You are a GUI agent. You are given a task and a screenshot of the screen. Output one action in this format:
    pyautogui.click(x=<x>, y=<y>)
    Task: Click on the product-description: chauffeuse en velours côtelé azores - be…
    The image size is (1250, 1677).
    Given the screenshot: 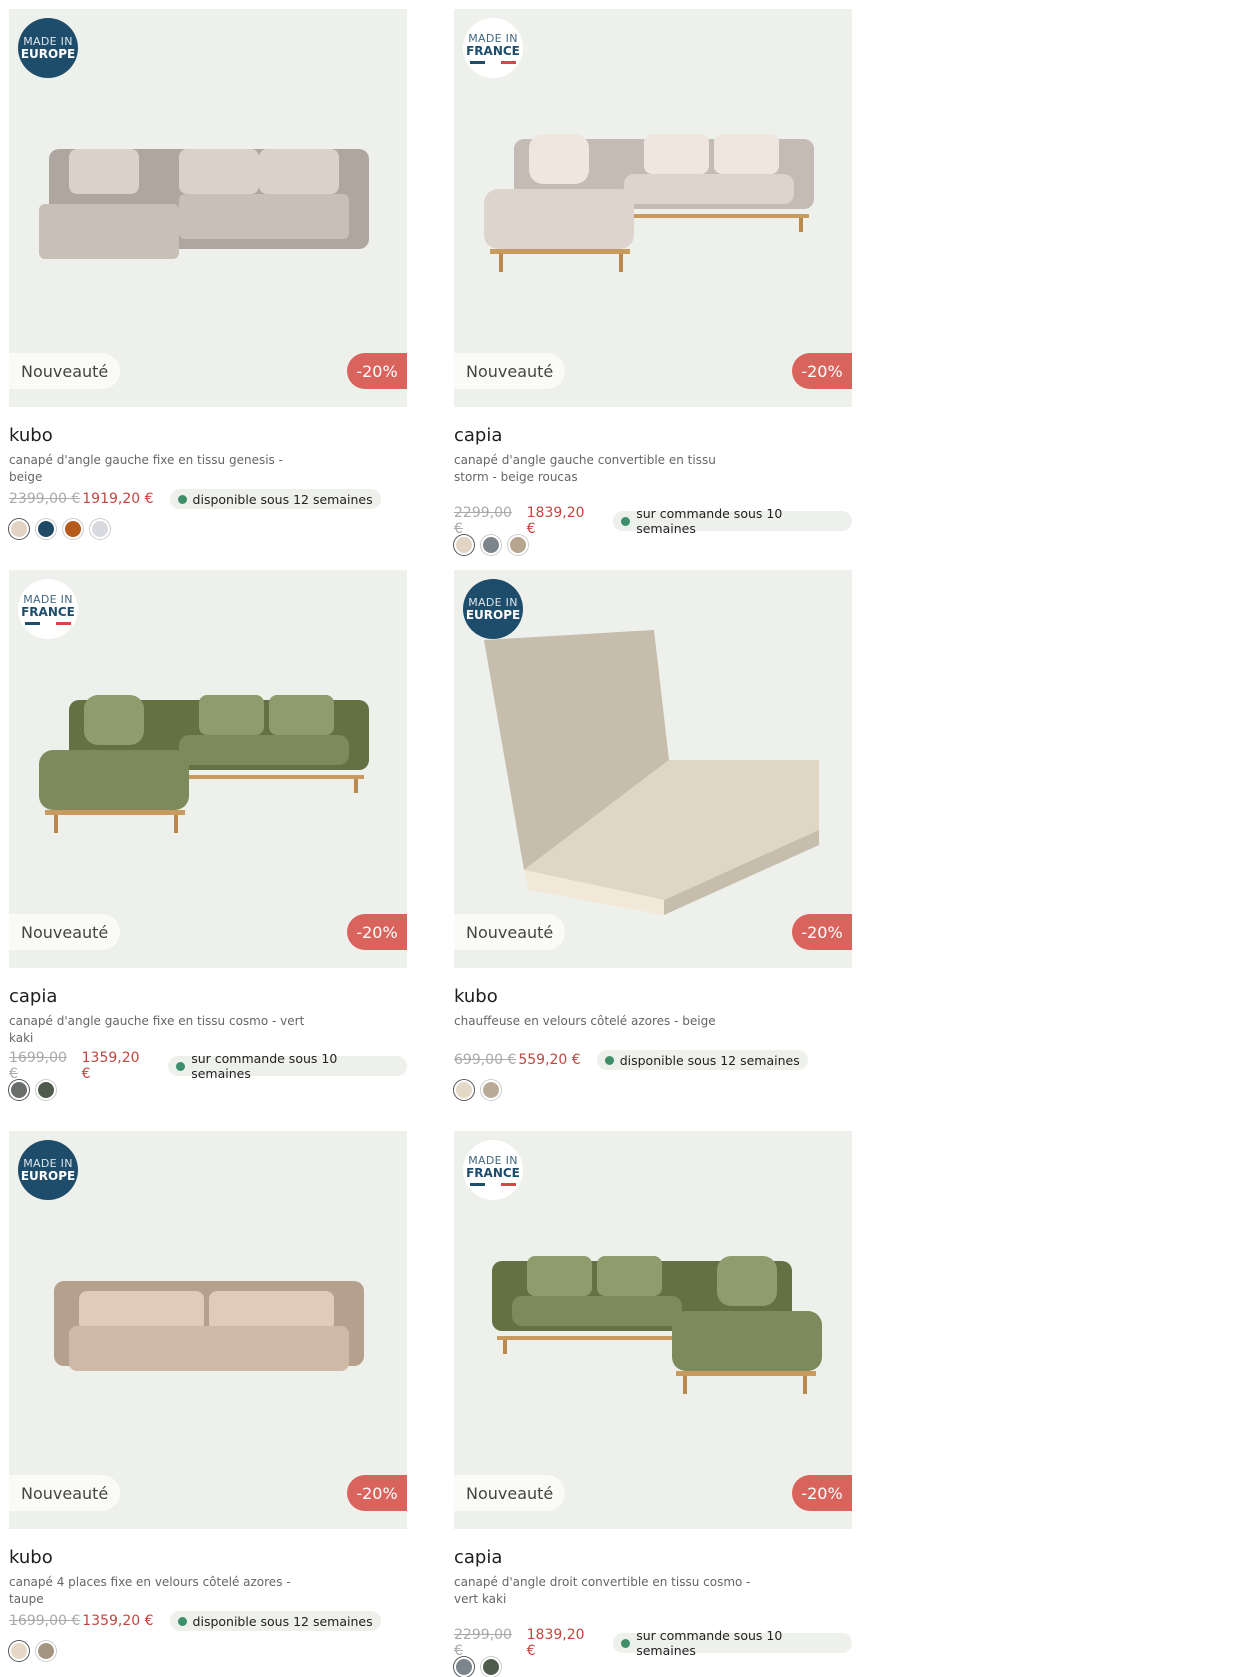 What is the action you would take?
    pyautogui.click(x=604, y=1021)
    